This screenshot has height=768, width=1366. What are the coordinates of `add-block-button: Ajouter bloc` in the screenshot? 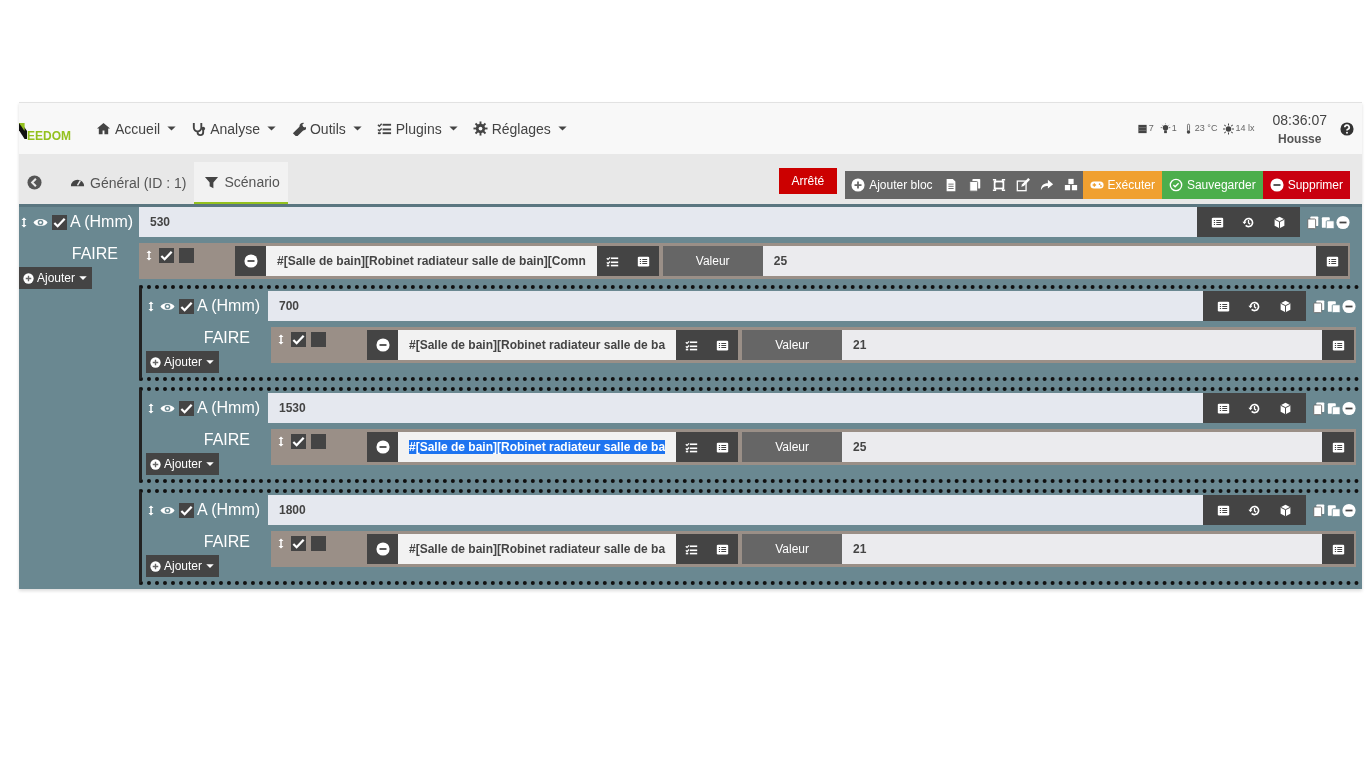 It's located at (892, 185).